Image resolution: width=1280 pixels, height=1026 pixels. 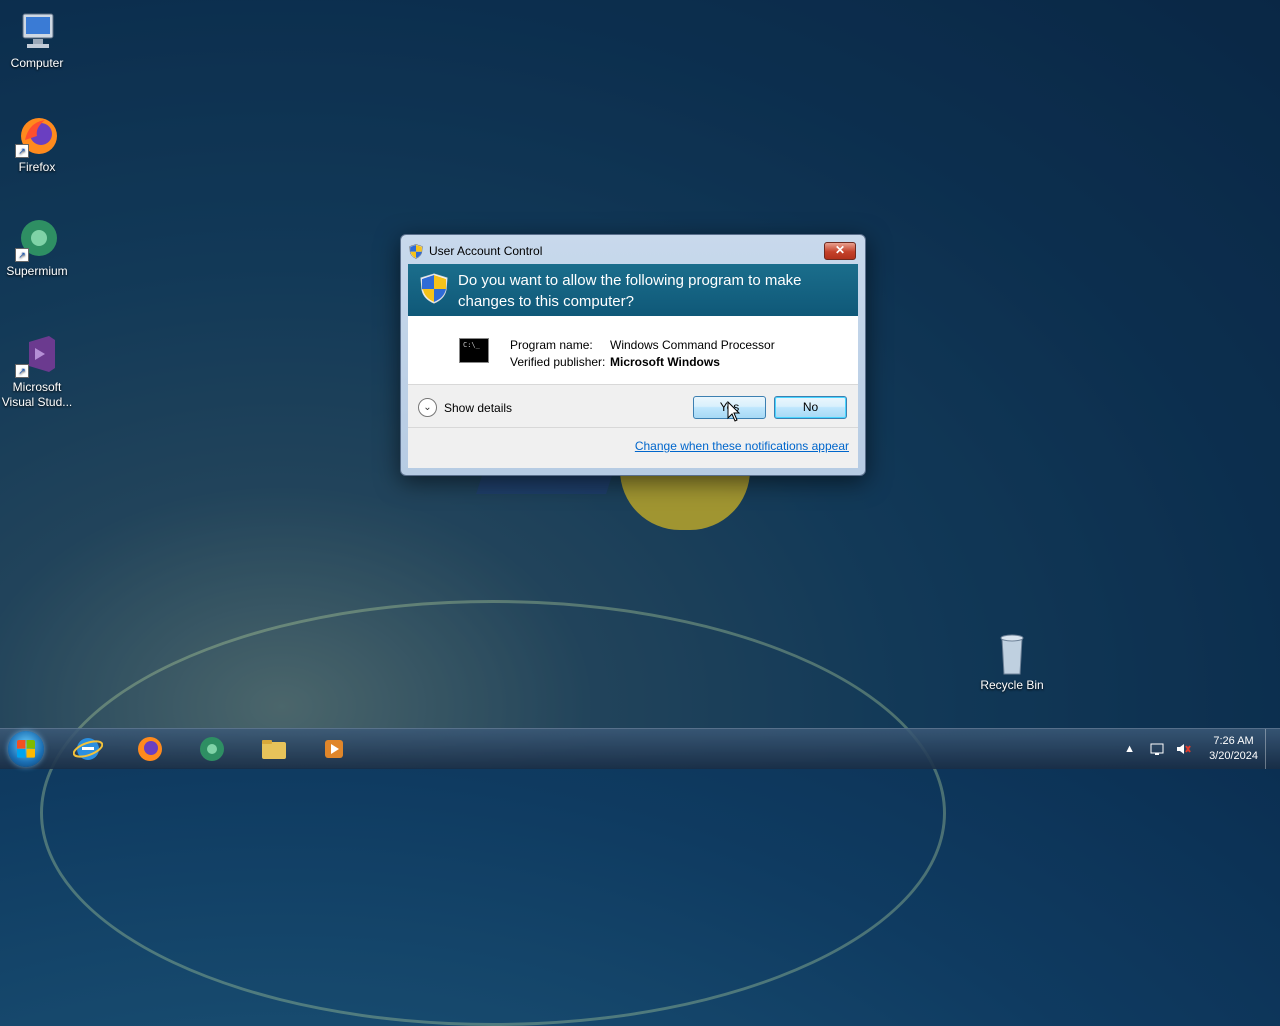 What do you see at coordinates (558, 362) in the screenshot?
I see `publisher-label: Verified publisher:` at bounding box center [558, 362].